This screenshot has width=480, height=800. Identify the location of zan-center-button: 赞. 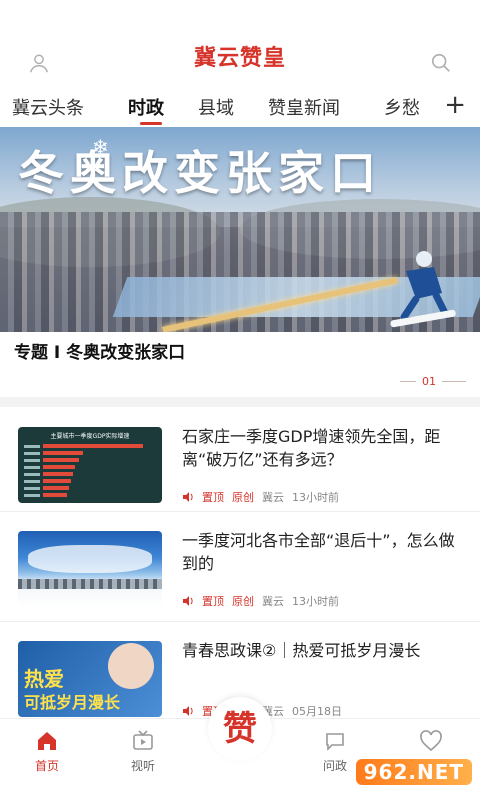
(240, 729).